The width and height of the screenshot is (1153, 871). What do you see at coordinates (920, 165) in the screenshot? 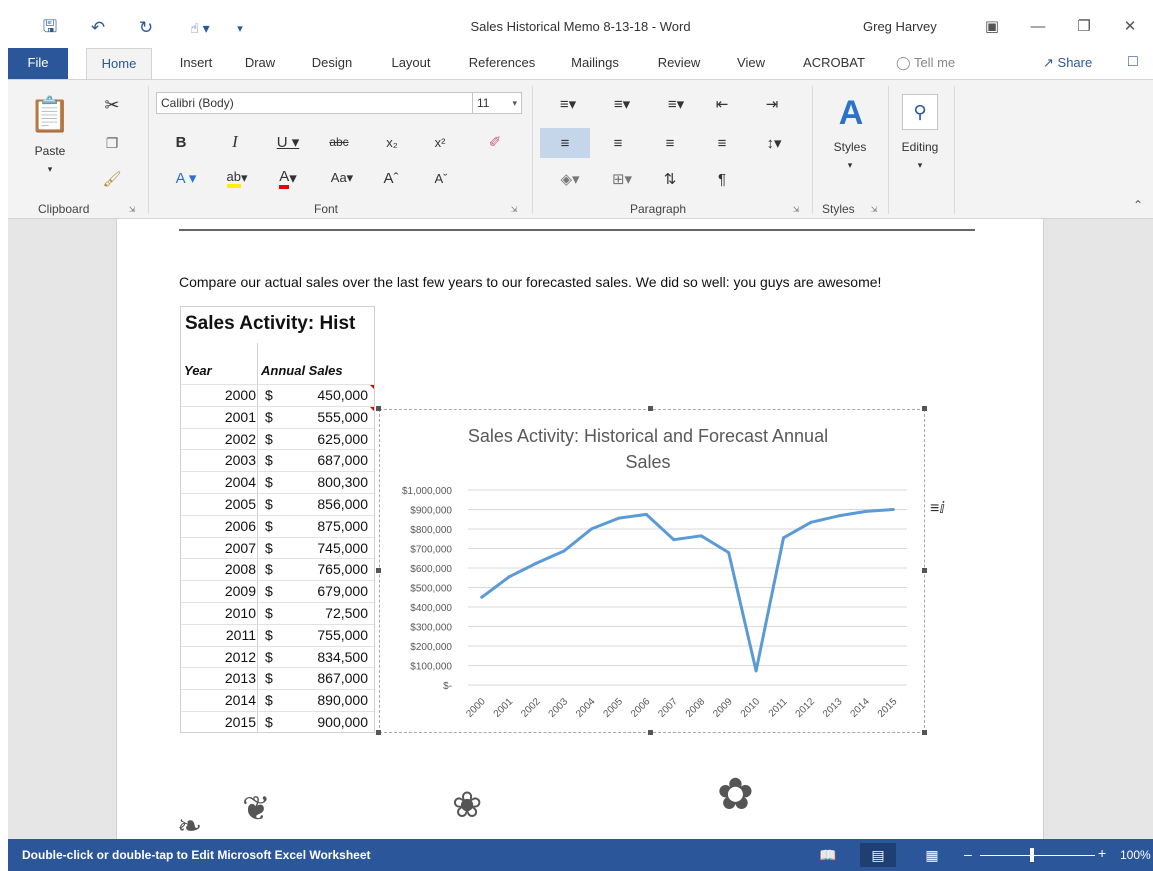
I see `editing-dropdown-icon: ▾` at bounding box center [920, 165].